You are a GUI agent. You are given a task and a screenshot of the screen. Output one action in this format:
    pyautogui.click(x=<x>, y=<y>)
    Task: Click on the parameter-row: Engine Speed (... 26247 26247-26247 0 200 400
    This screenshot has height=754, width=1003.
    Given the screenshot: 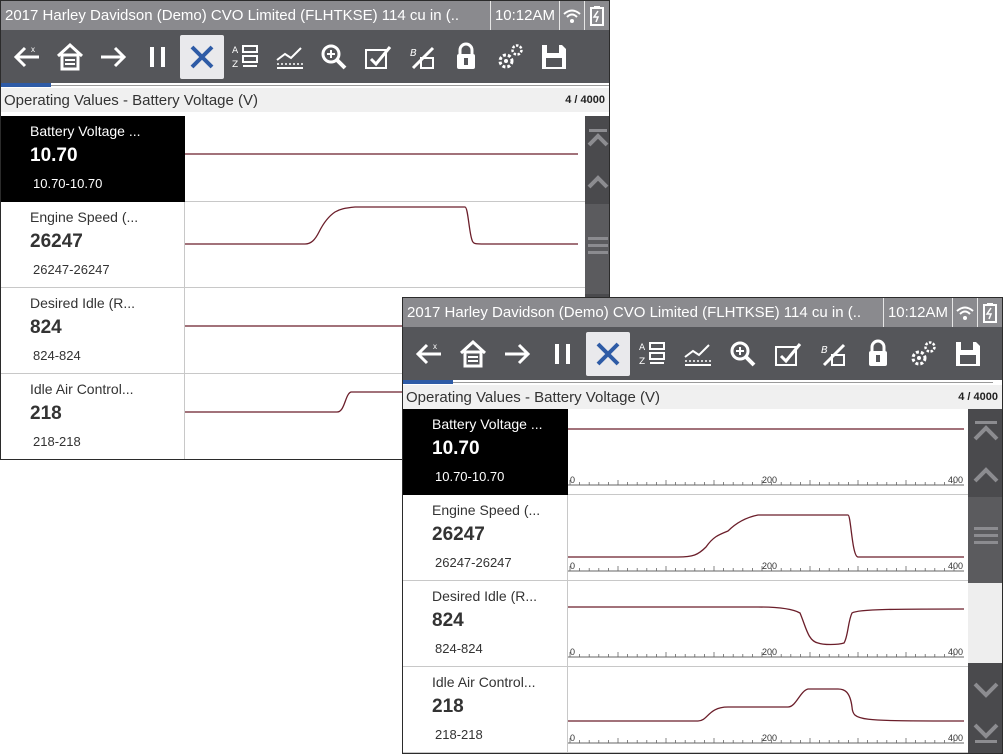 What is the action you would take?
    pyautogui.click(x=685, y=538)
    